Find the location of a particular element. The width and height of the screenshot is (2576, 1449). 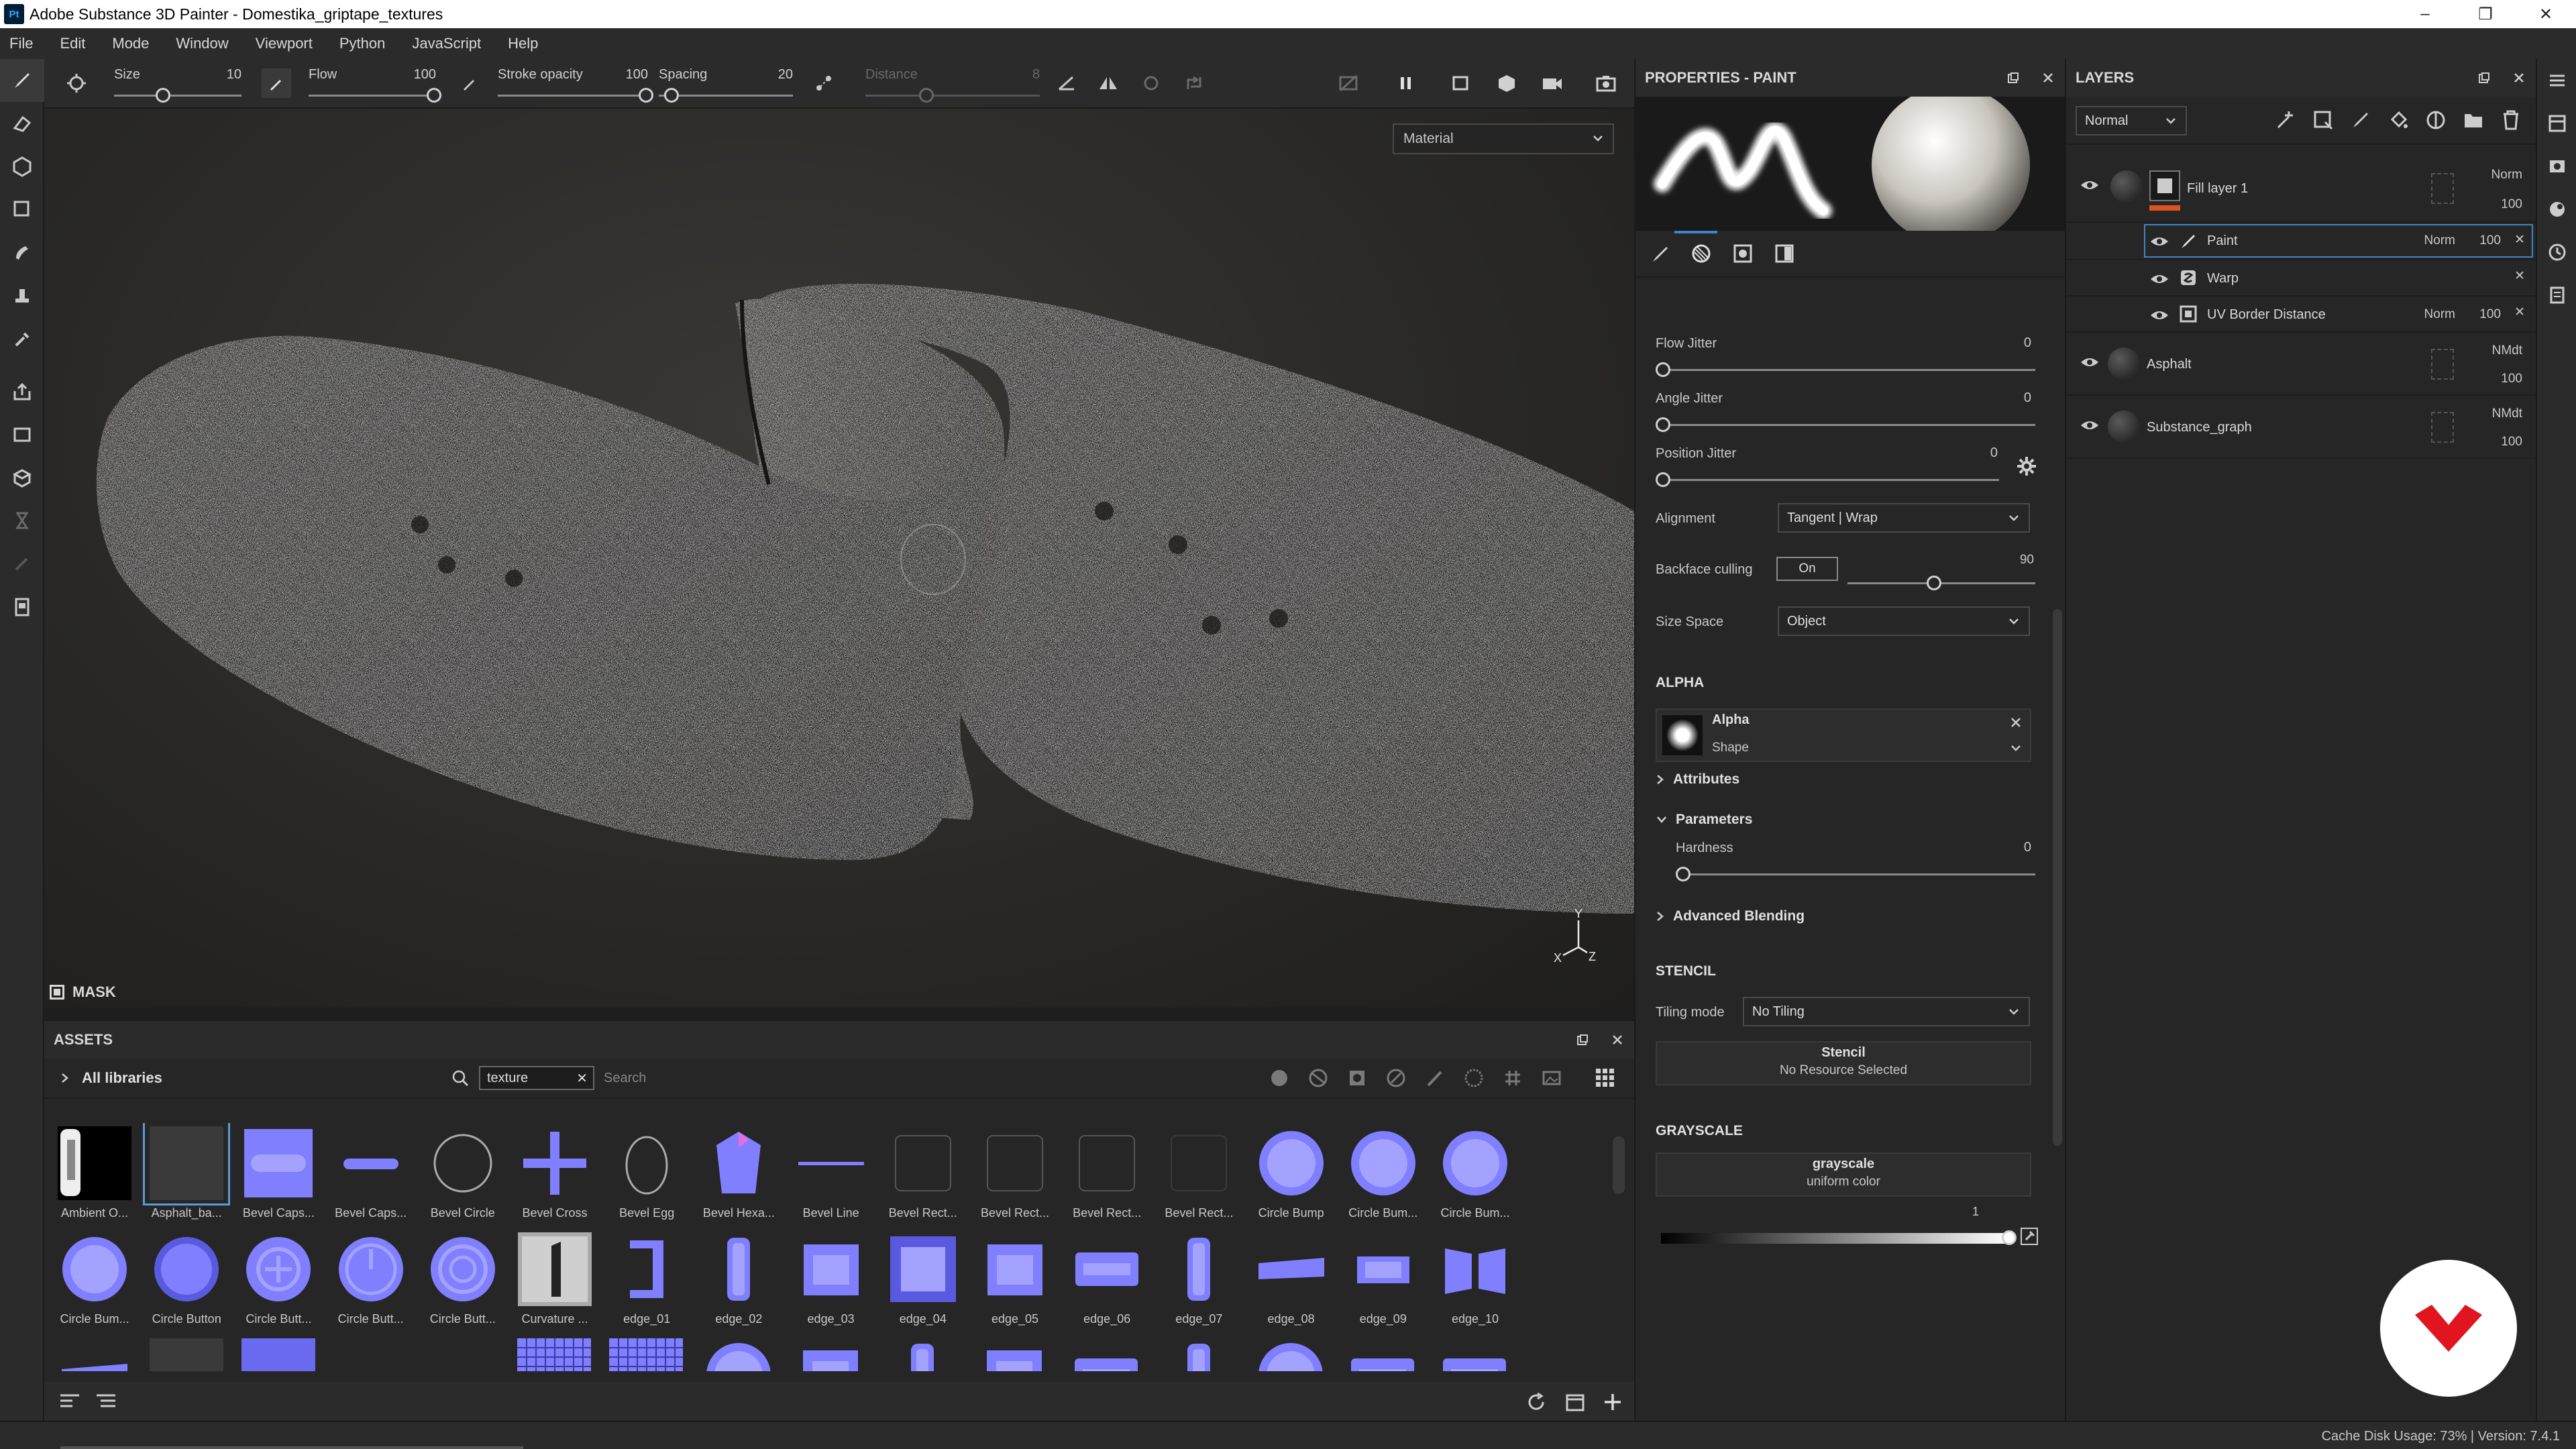

texture-filter-icon is located at coordinates (1513, 1078).